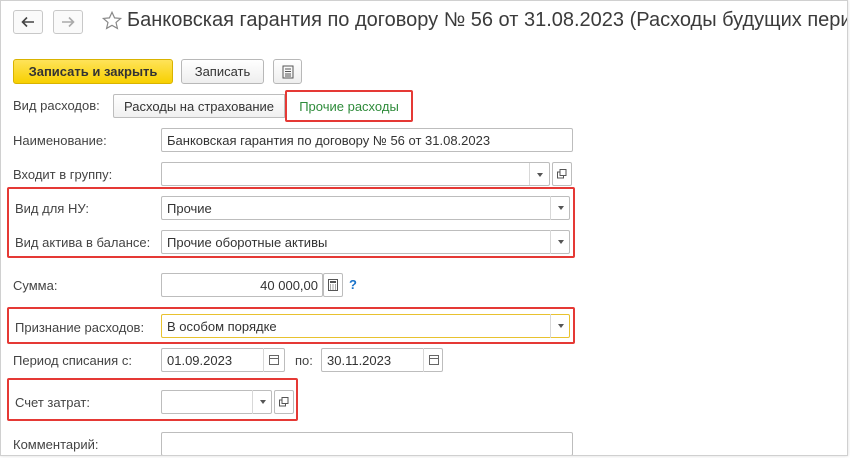  I want to click on save-and-close-button: Записать и закрыть, so click(93, 71).